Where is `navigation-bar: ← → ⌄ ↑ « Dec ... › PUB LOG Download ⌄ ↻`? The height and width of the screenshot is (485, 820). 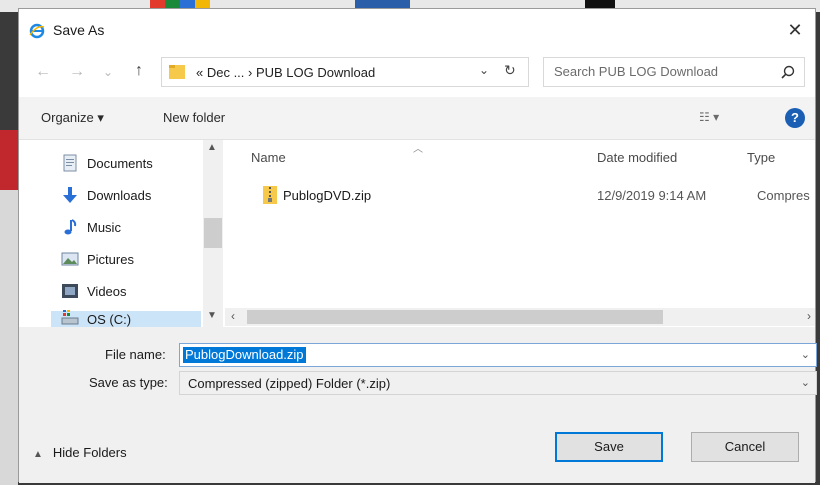 navigation-bar: ← → ⌄ ↑ « Dec ... › PUB LOG Download ⌄ ↻ is located at coordinates (417, 73).